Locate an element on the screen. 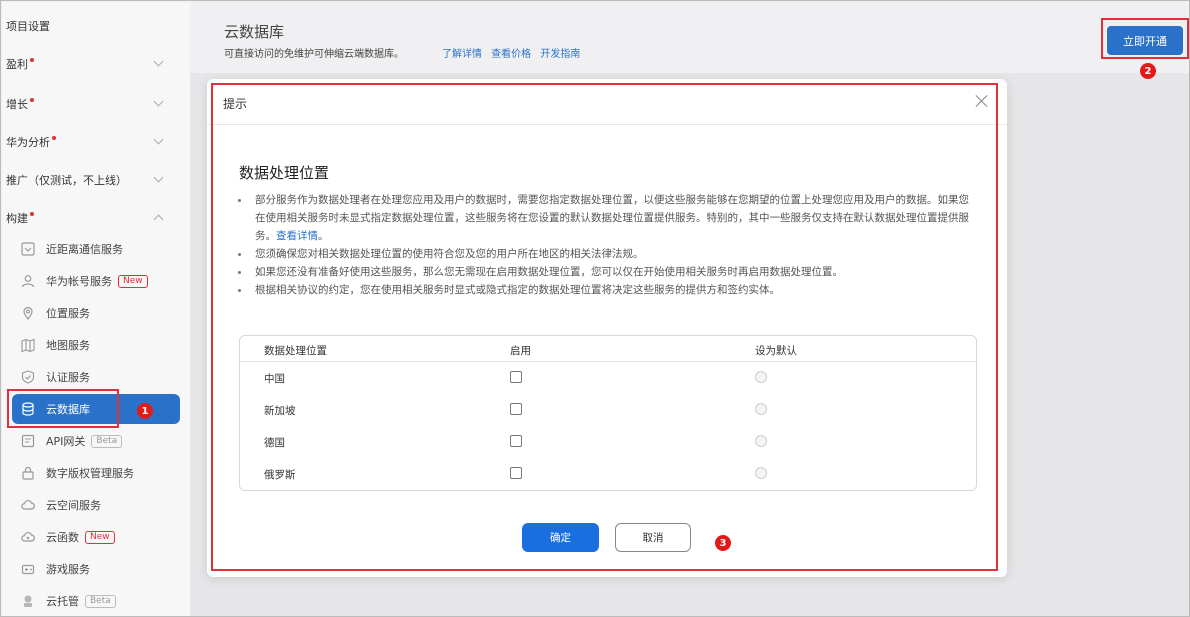 The height and width of the screenshot is (617, 1190). shield-icon is located at coordinates (28, 377).